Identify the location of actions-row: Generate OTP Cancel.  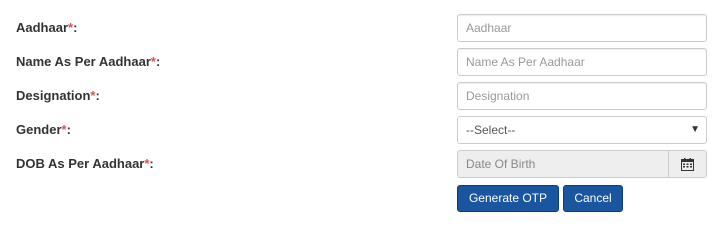
(360, 200).